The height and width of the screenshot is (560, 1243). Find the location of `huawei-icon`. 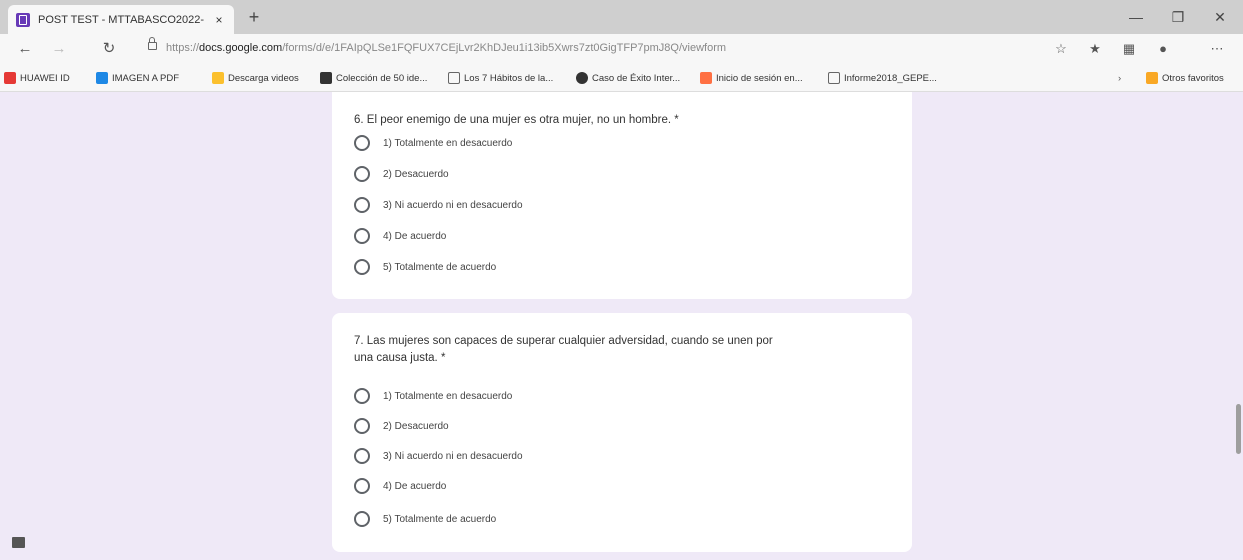

huawei-icon is located at coordinates (10, 78).